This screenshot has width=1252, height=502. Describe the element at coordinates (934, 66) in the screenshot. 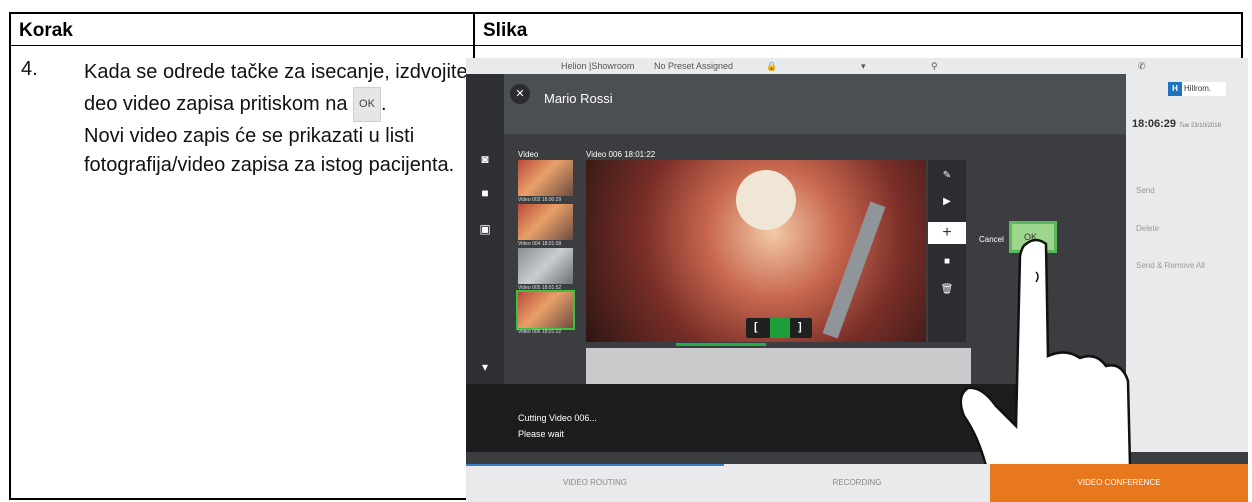

I see `person-icon: ⚲` at that location.